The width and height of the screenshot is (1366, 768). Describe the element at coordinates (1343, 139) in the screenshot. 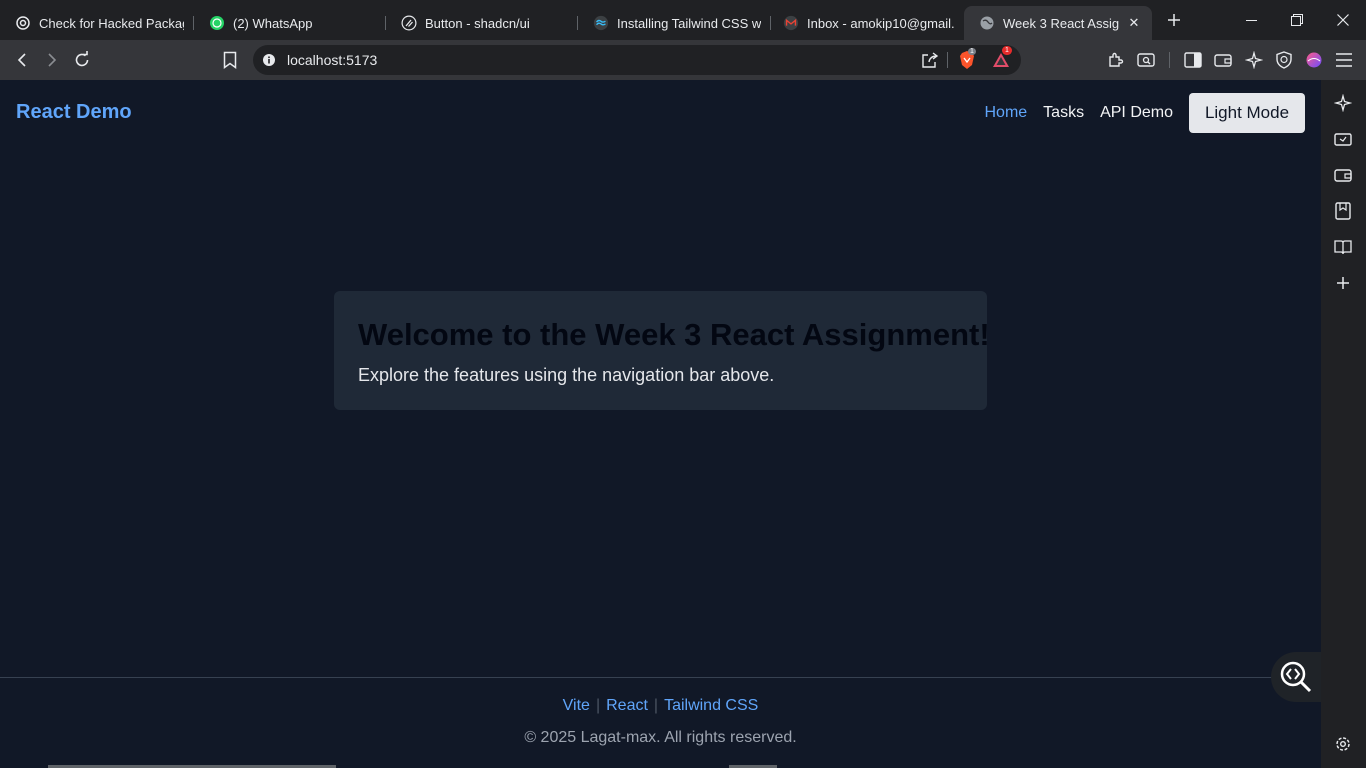

I see `sidebar-playlist-icon` at that location.